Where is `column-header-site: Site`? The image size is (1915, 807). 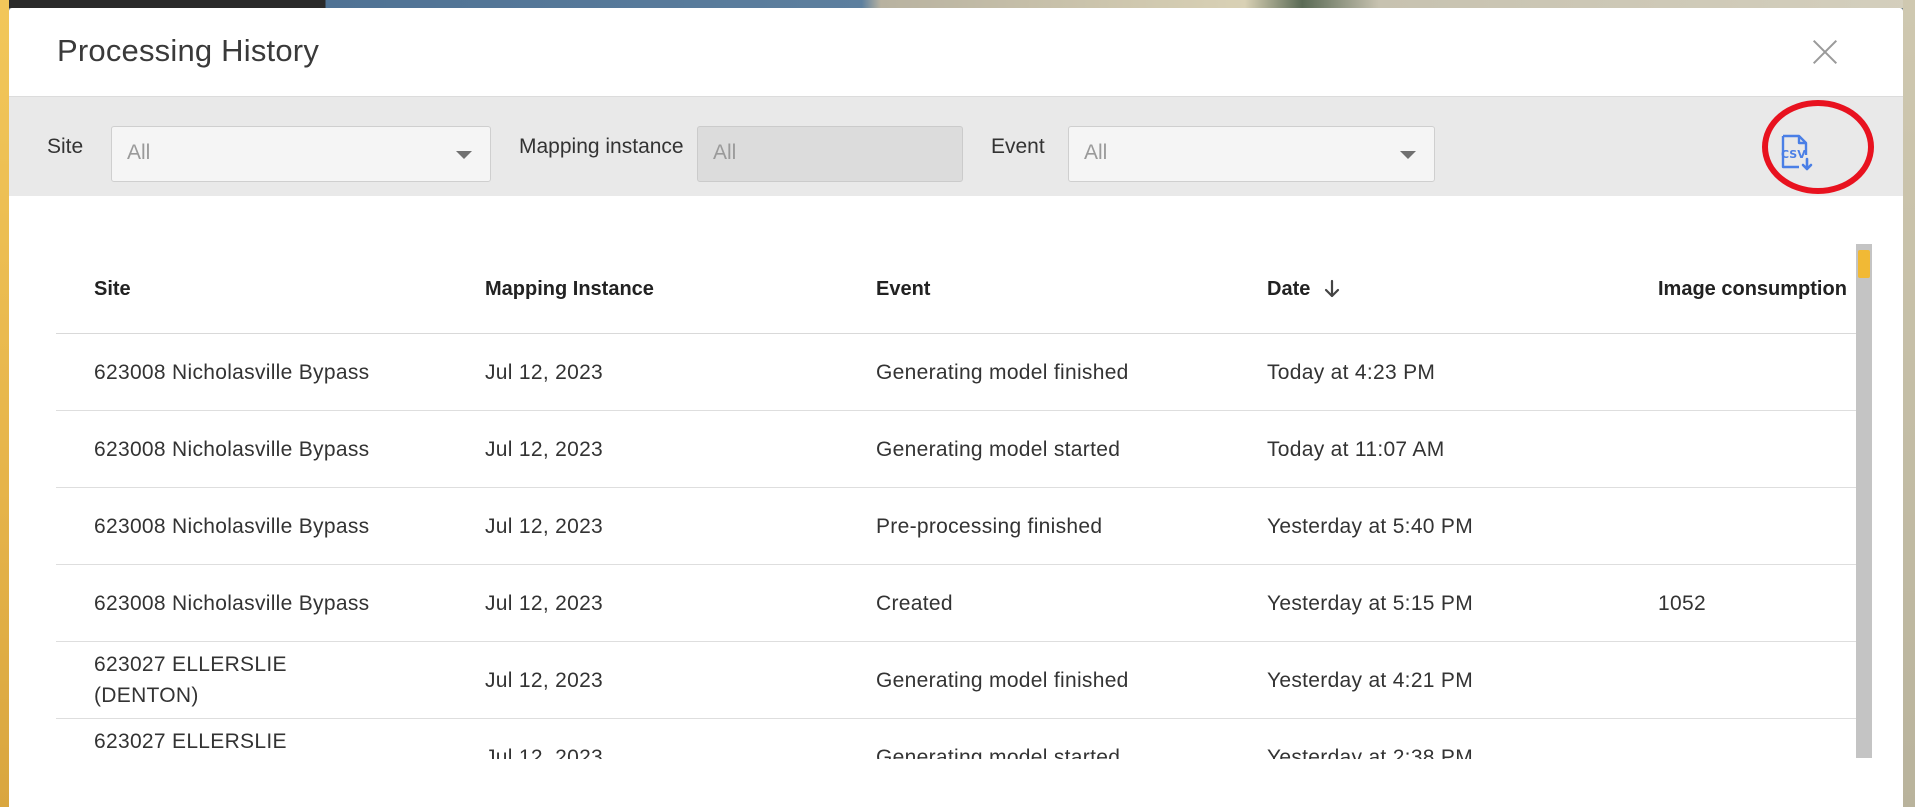 column-header-site: Site is located at coordinates (251, 289).